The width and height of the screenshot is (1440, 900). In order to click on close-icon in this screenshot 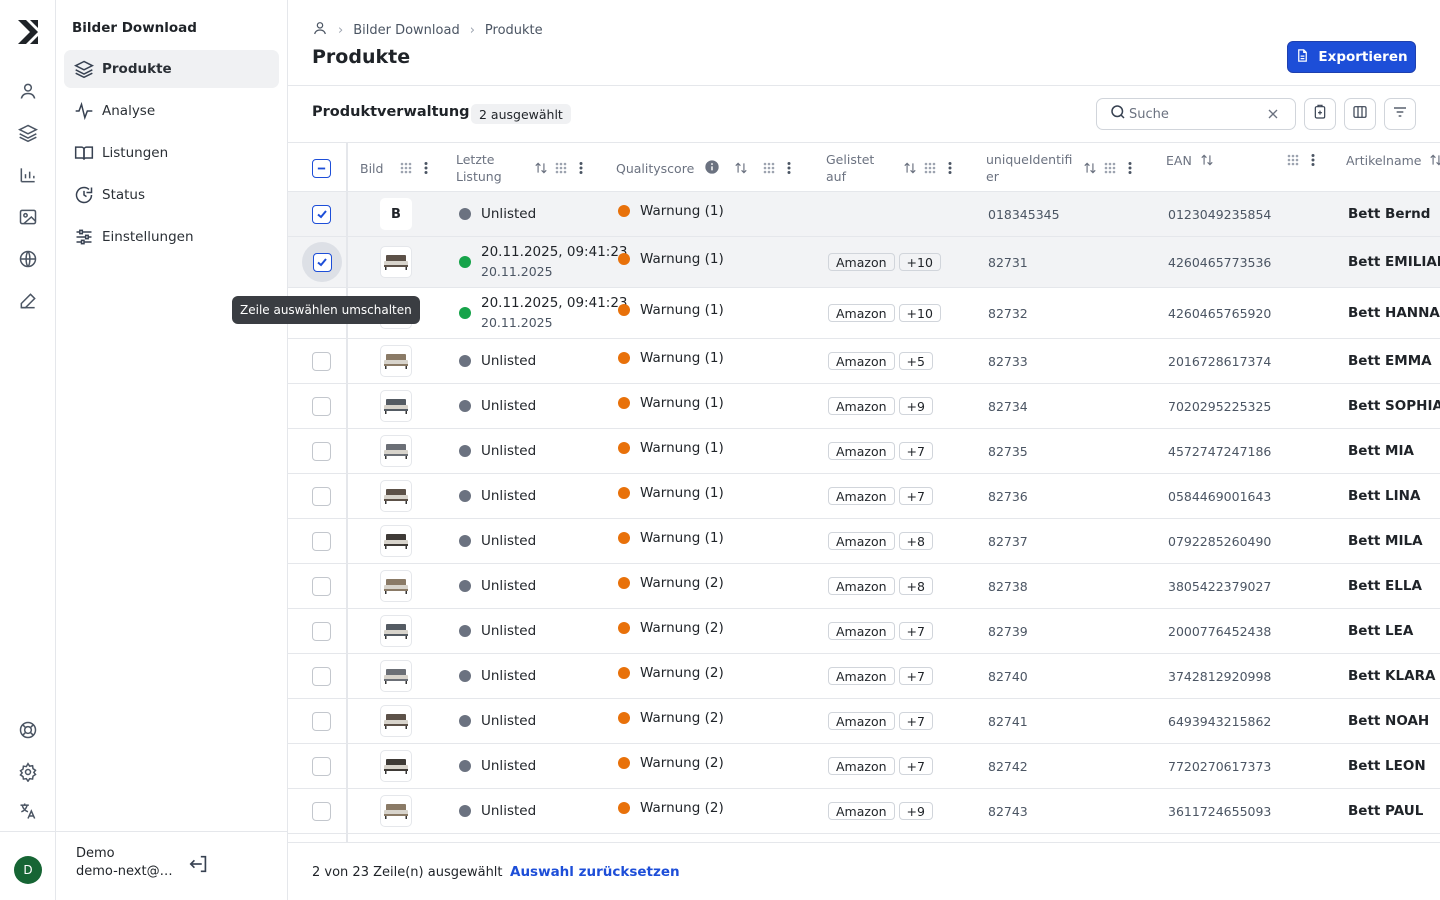, I will do `click(1273, 114)`.